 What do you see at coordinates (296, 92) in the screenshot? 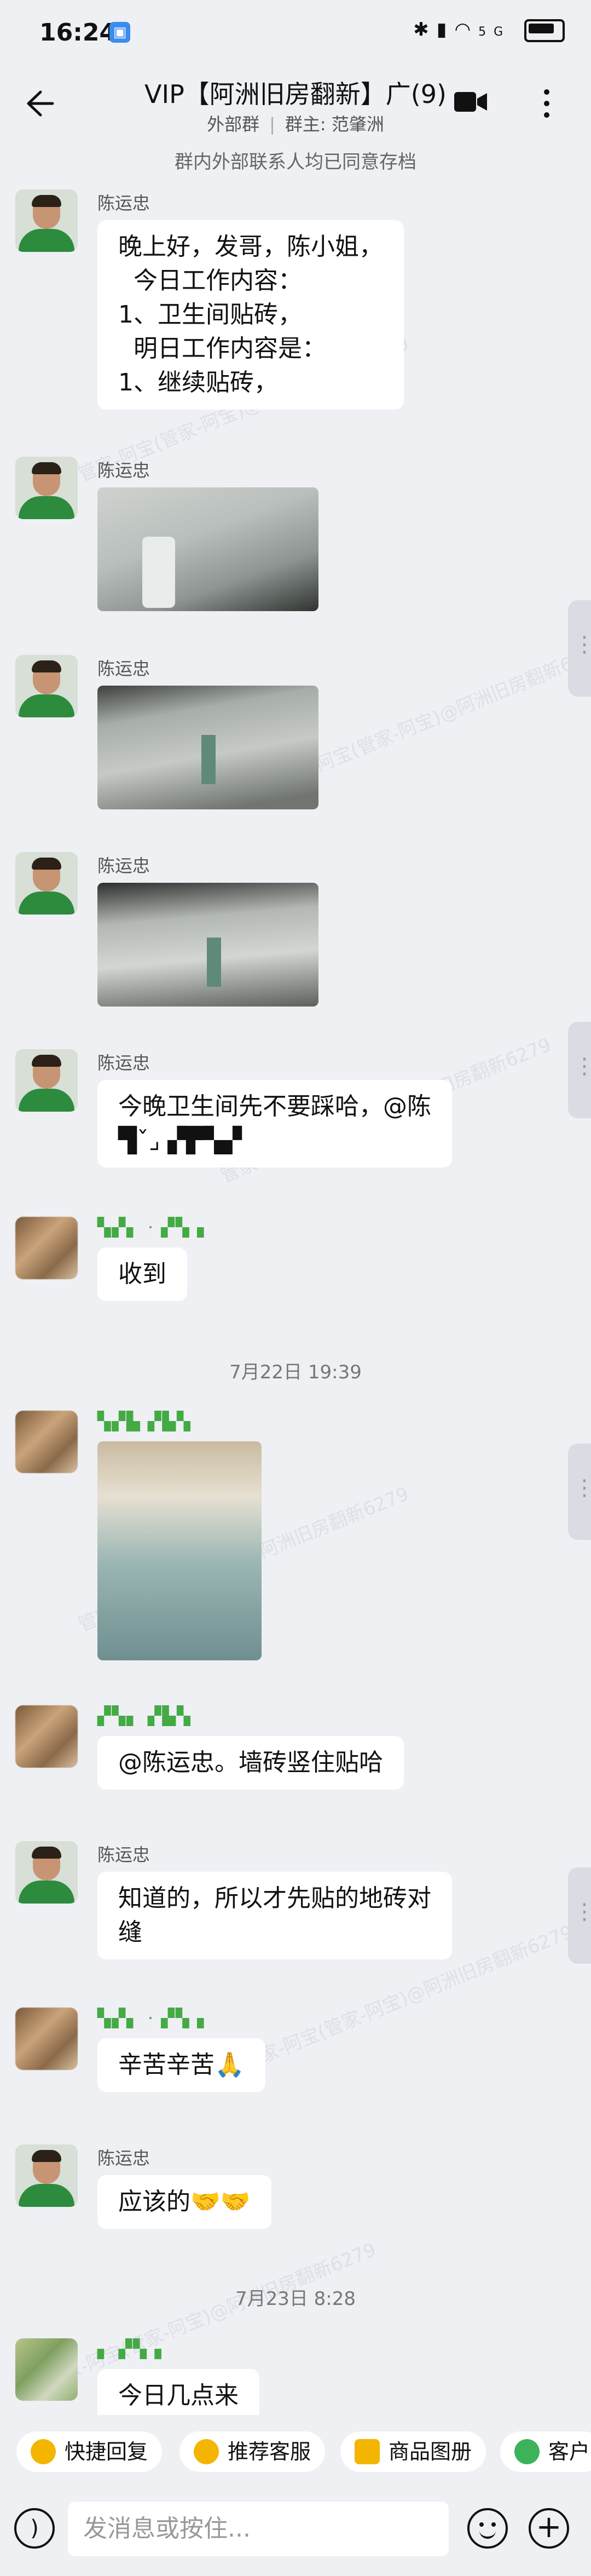
I see `chat-title: VIP【阿洲旧房翻新】广(9)` at bounding box center [296, 92].